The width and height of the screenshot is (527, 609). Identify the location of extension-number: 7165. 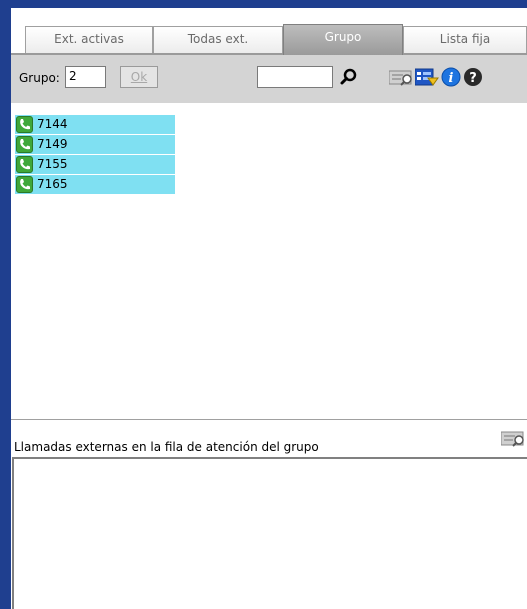
(52, 184).